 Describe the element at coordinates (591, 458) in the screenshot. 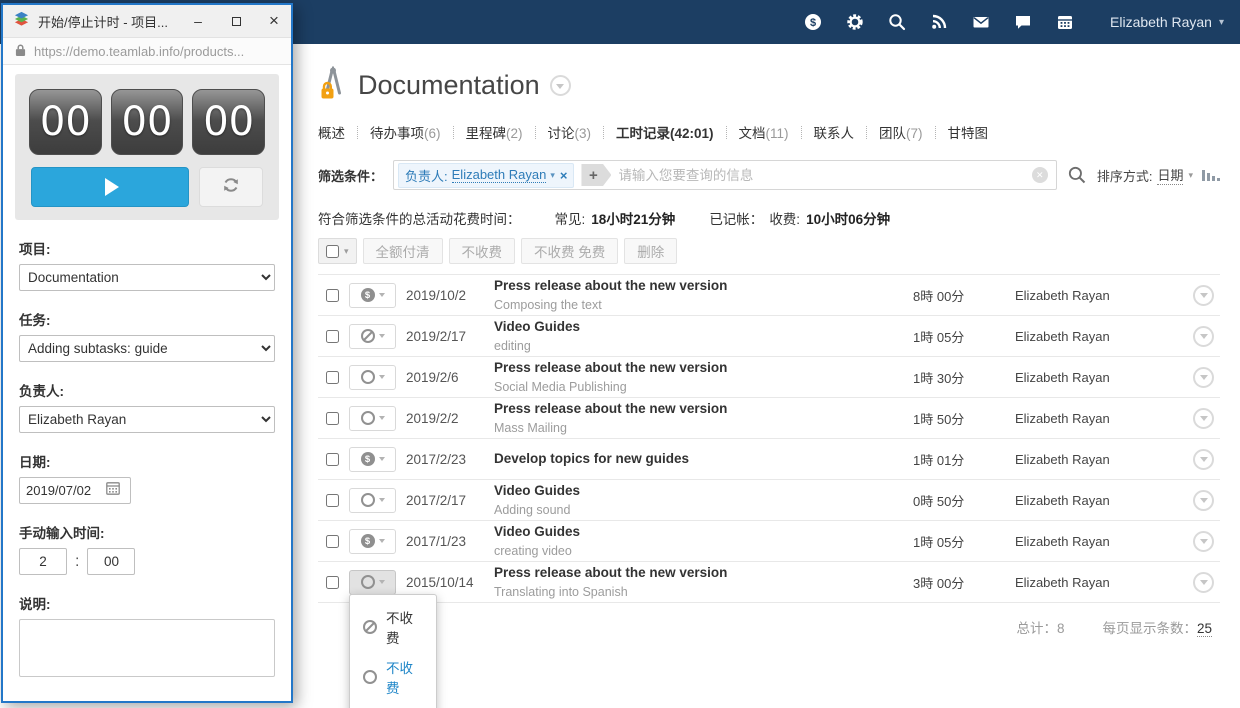

I see `row-task-title: Develop topics for new guides` at that location.